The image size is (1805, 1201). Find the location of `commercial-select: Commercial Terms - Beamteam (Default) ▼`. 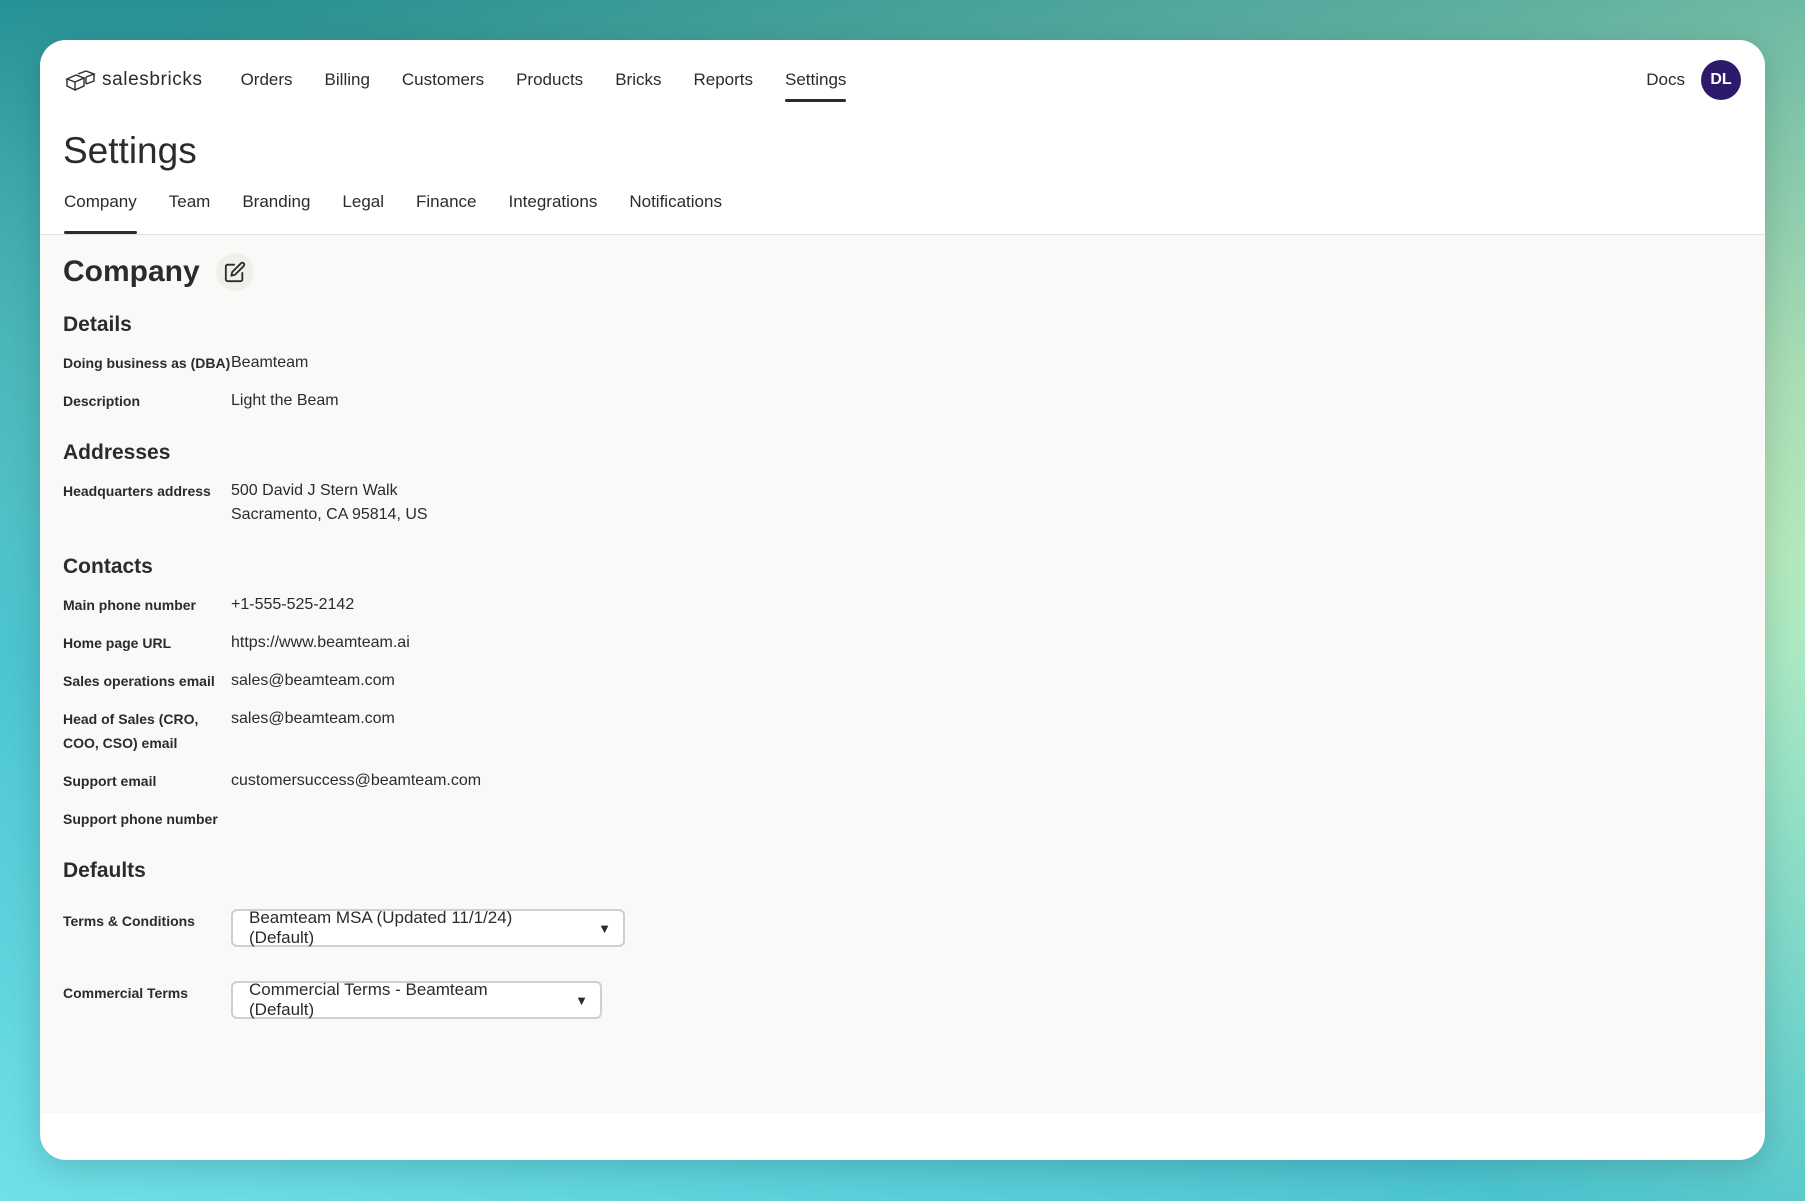

commercial-select: Commercial Terms - Beamteam (Default) ▼ is located at coordinates (416, 999).